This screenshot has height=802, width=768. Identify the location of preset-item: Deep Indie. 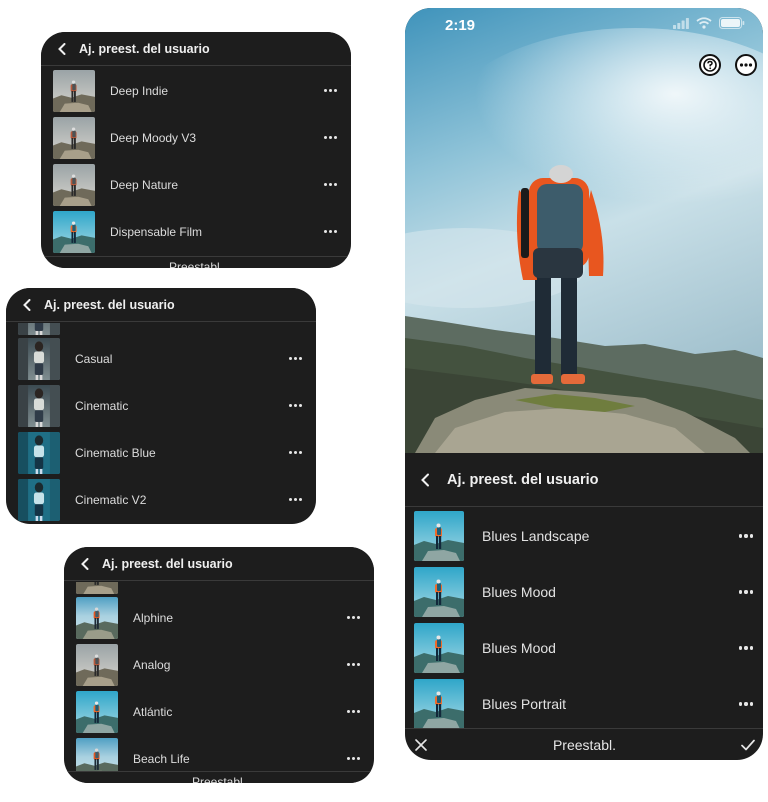
(196, 90).